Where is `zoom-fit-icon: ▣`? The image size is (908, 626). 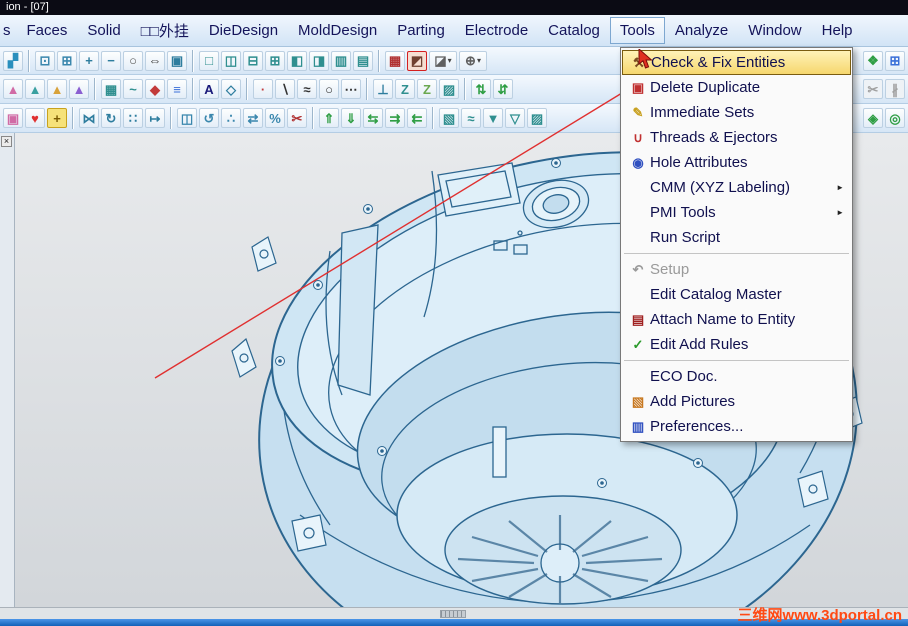
zoom-fit-icon: ▣ is located at coordinates (177, 60).